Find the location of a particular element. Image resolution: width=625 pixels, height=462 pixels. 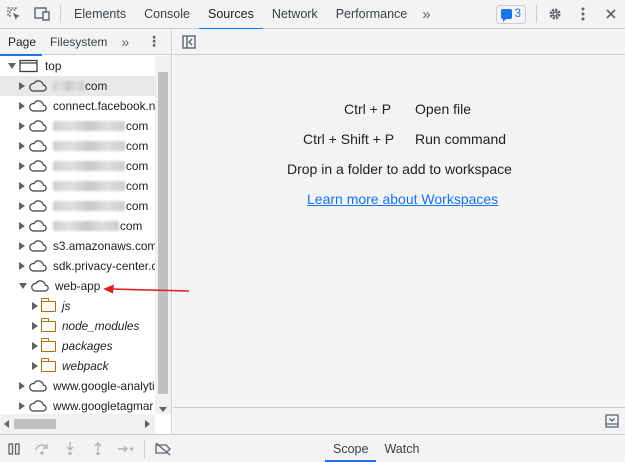

tree-item-label: sdk.privacy-center.c is located at coordinates (104, 266).